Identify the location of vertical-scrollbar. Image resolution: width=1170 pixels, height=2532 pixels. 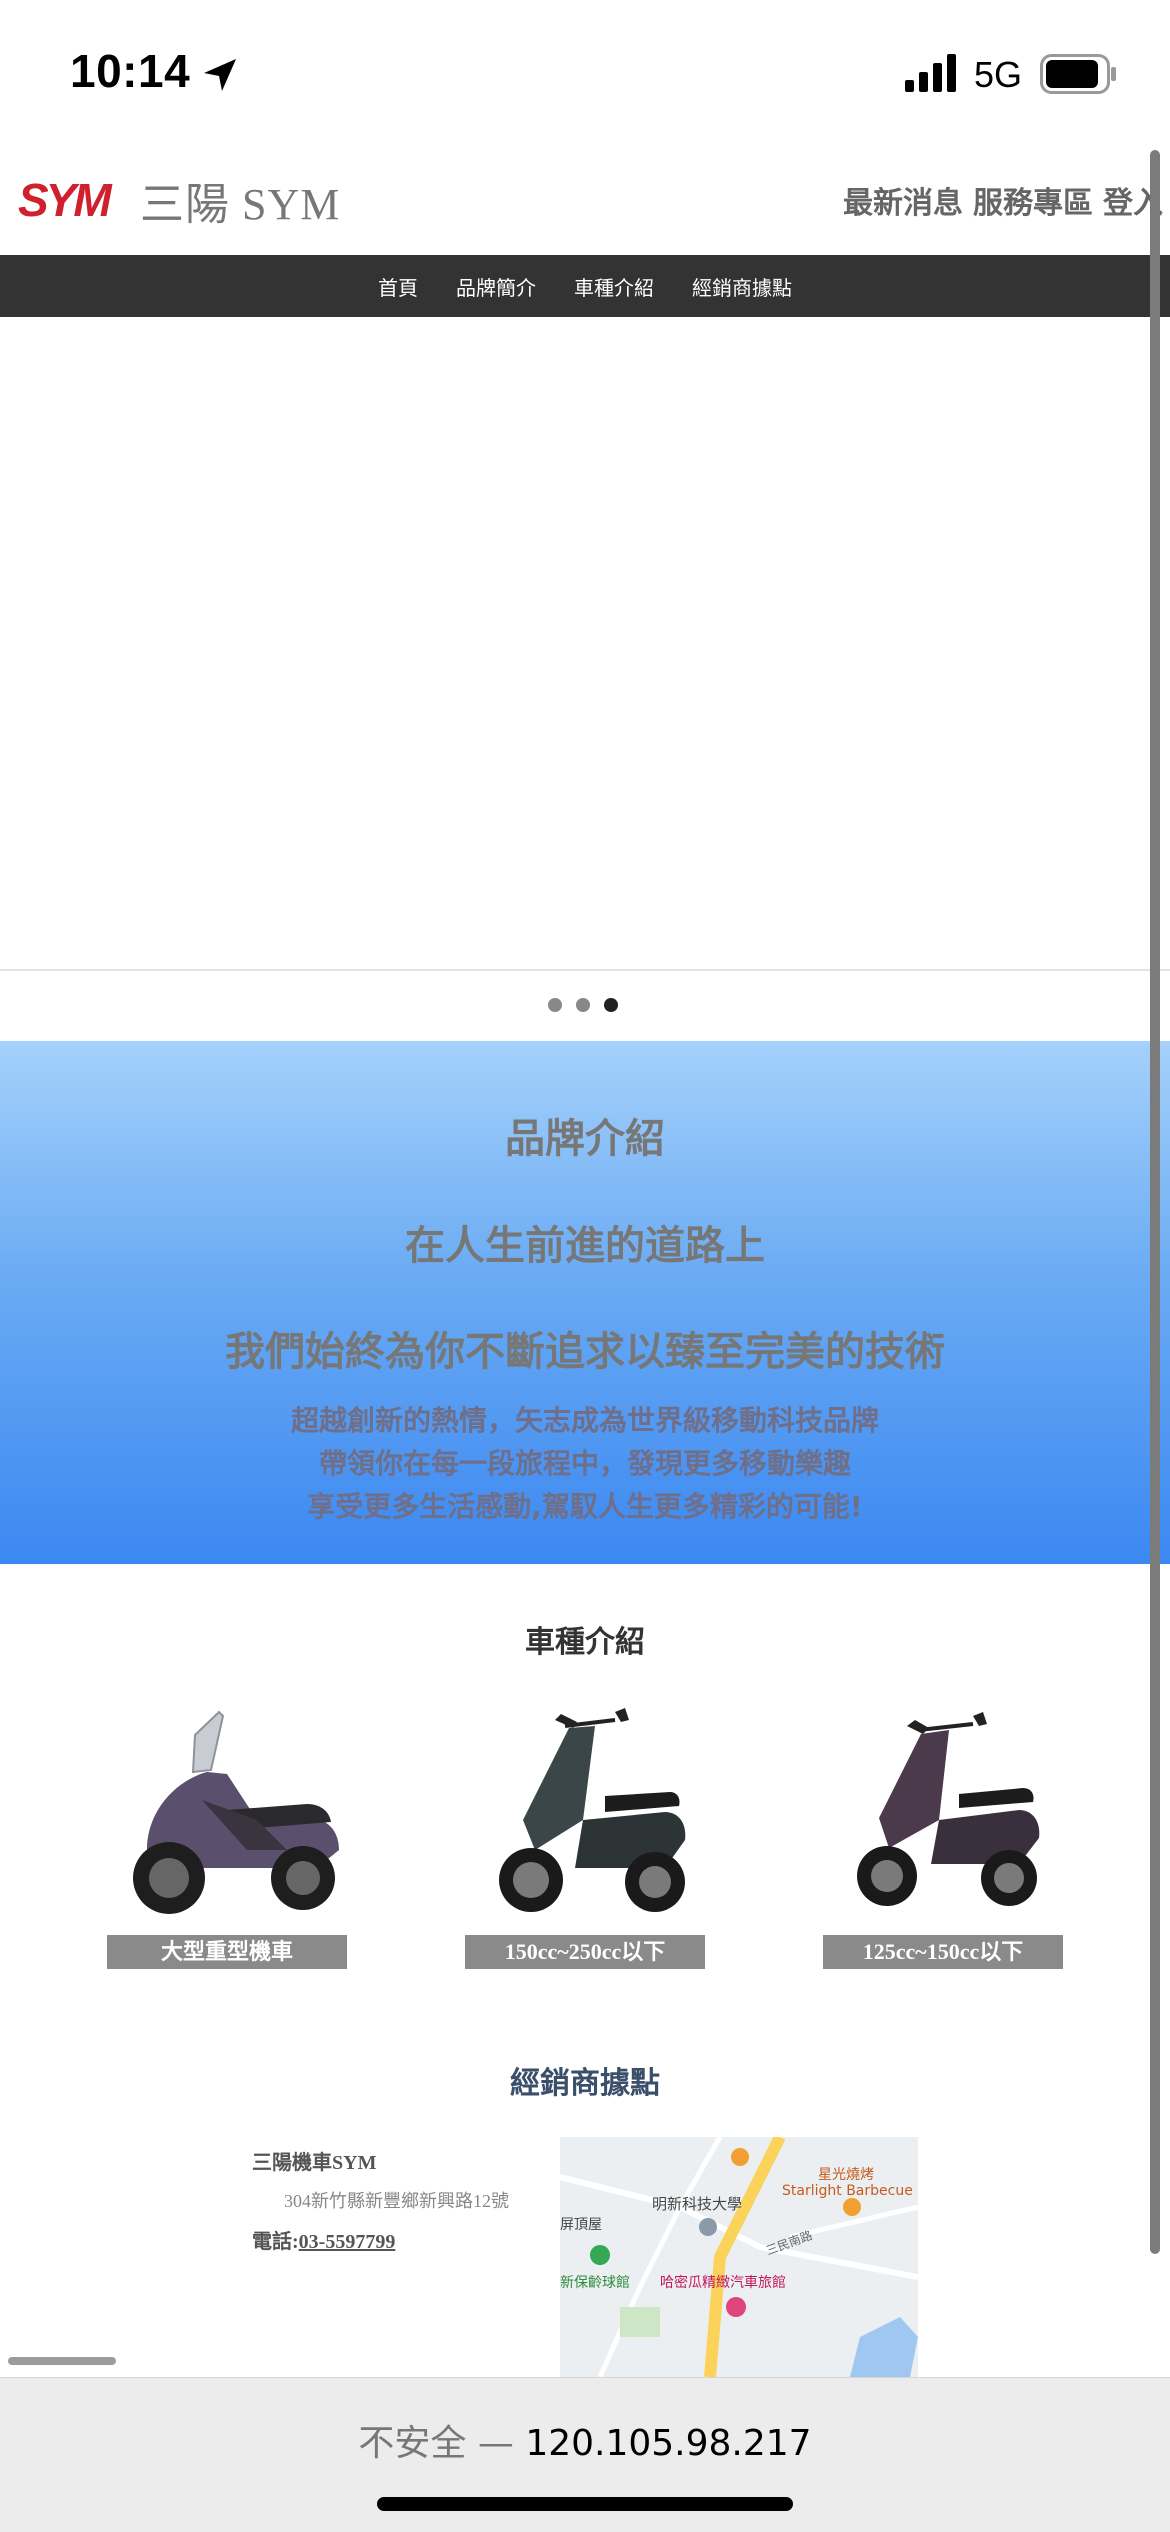
(1155, 1202).